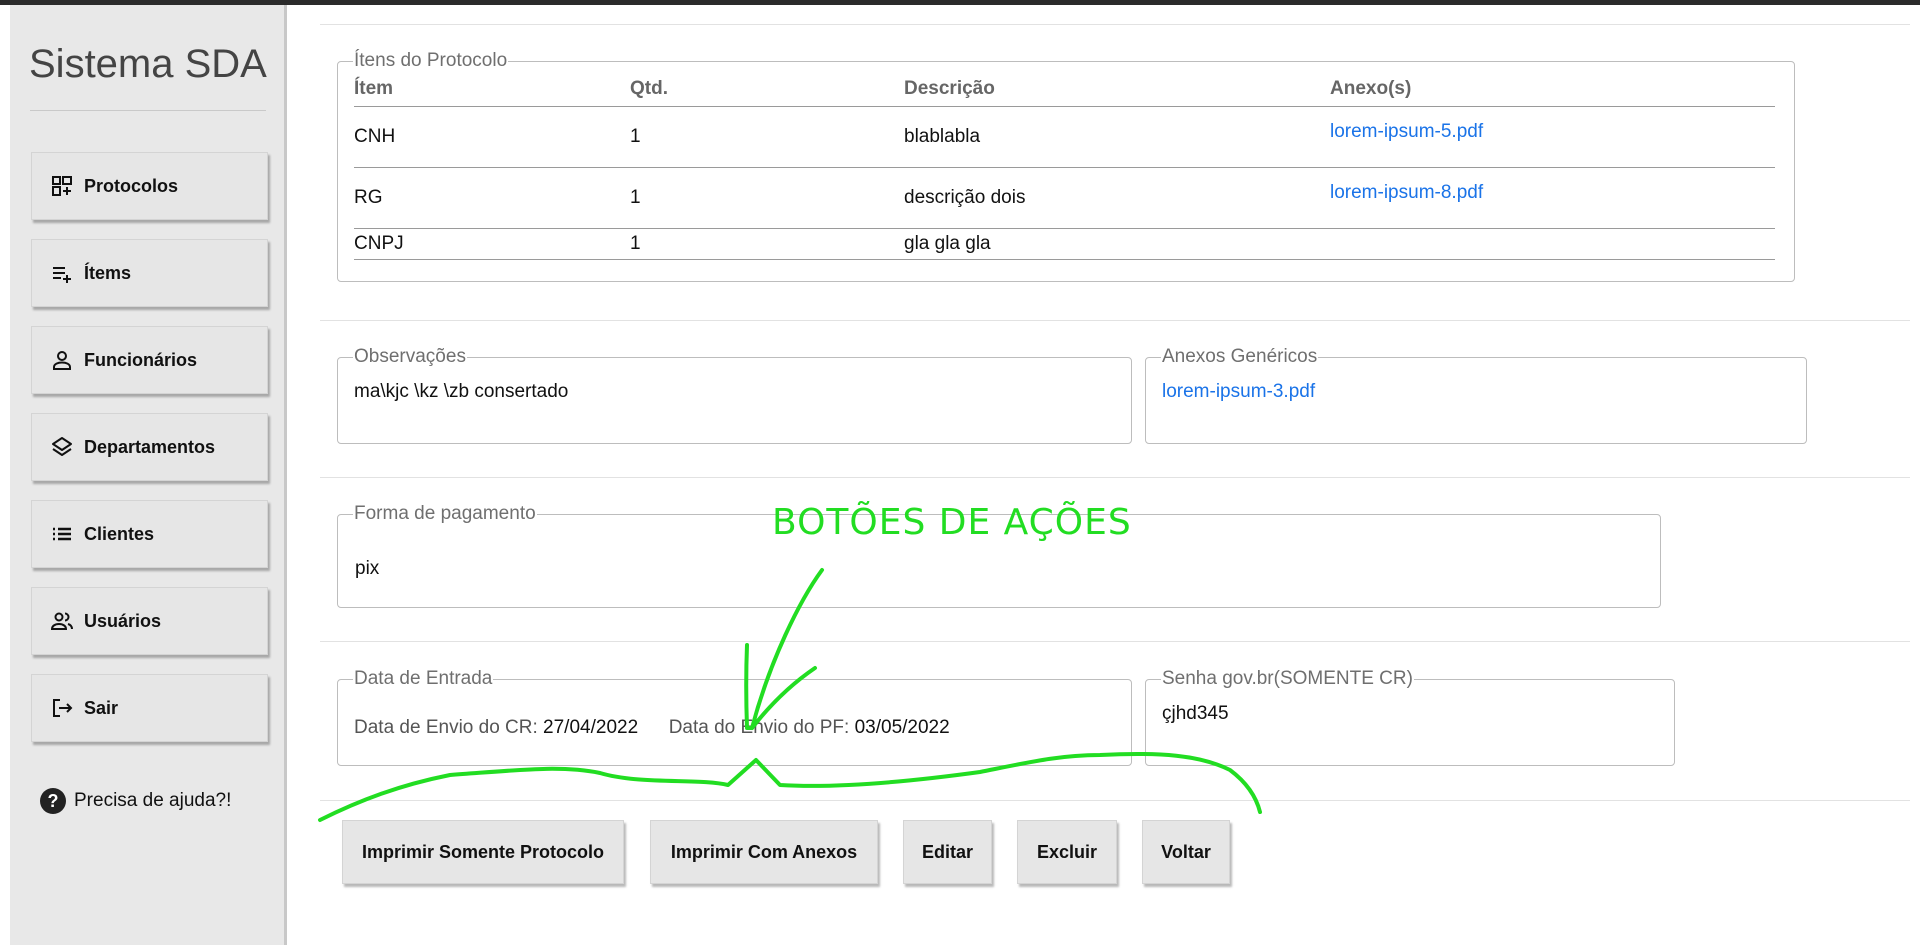 This screenshot has height=945, width=1920. I want to click on sidebar-item-protocolos: Protocolos, so click(149, 186).